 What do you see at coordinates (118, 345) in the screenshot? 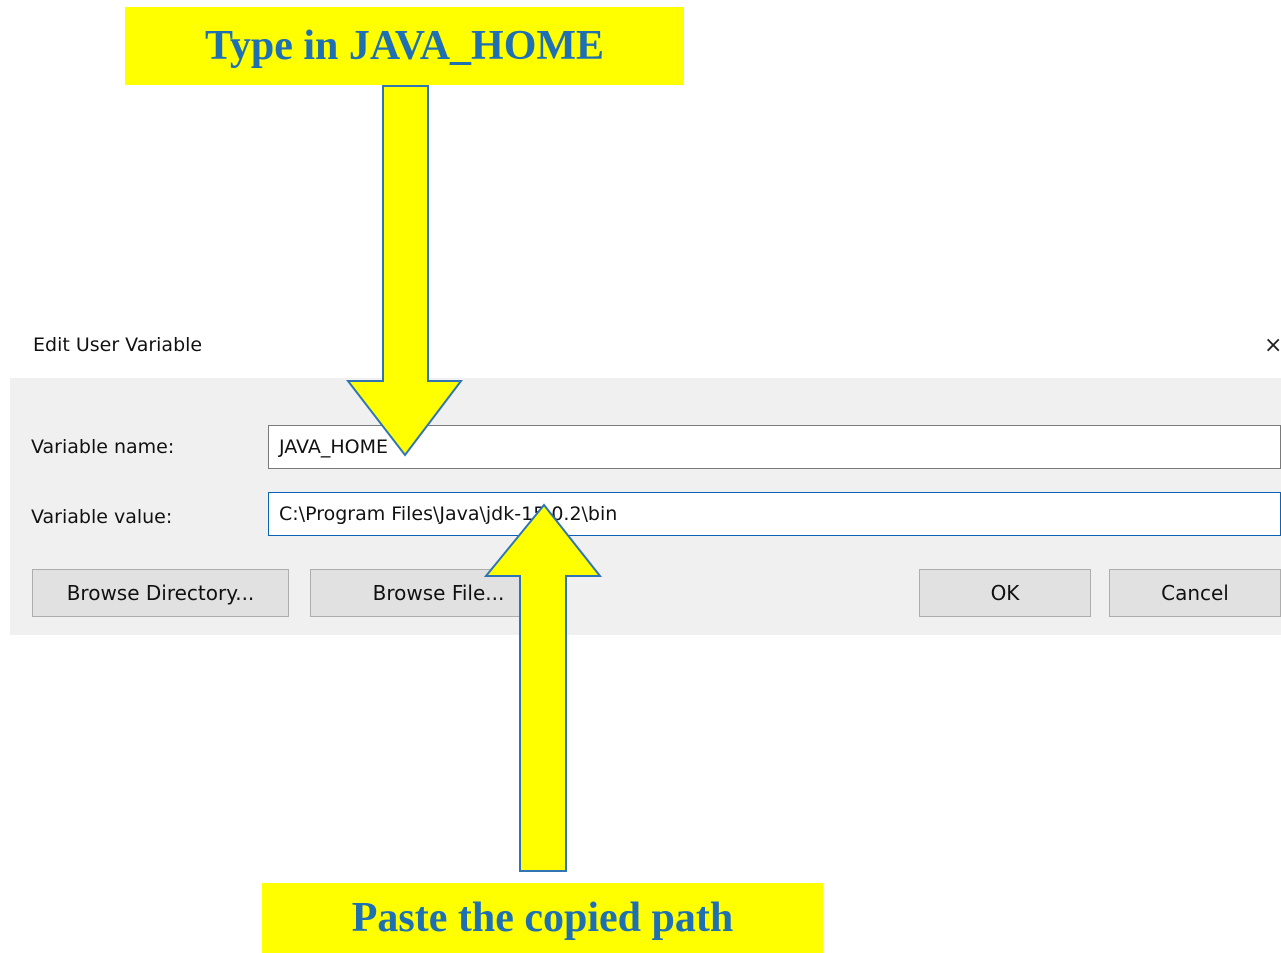
I see `dialog-title: Edit User Variable` at bounding box center [118, 345].